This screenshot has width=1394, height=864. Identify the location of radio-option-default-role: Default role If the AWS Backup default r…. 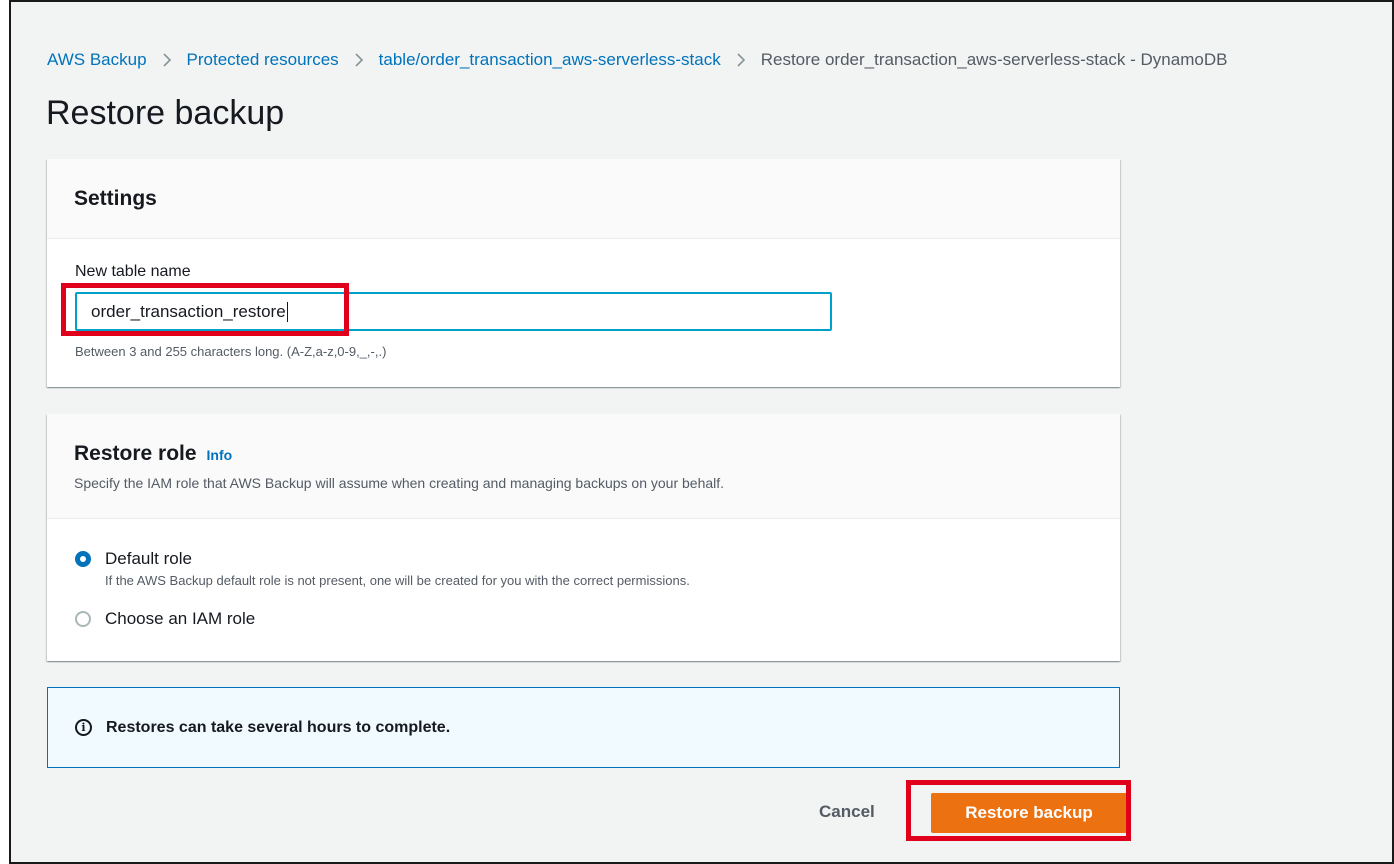
(382, 568).